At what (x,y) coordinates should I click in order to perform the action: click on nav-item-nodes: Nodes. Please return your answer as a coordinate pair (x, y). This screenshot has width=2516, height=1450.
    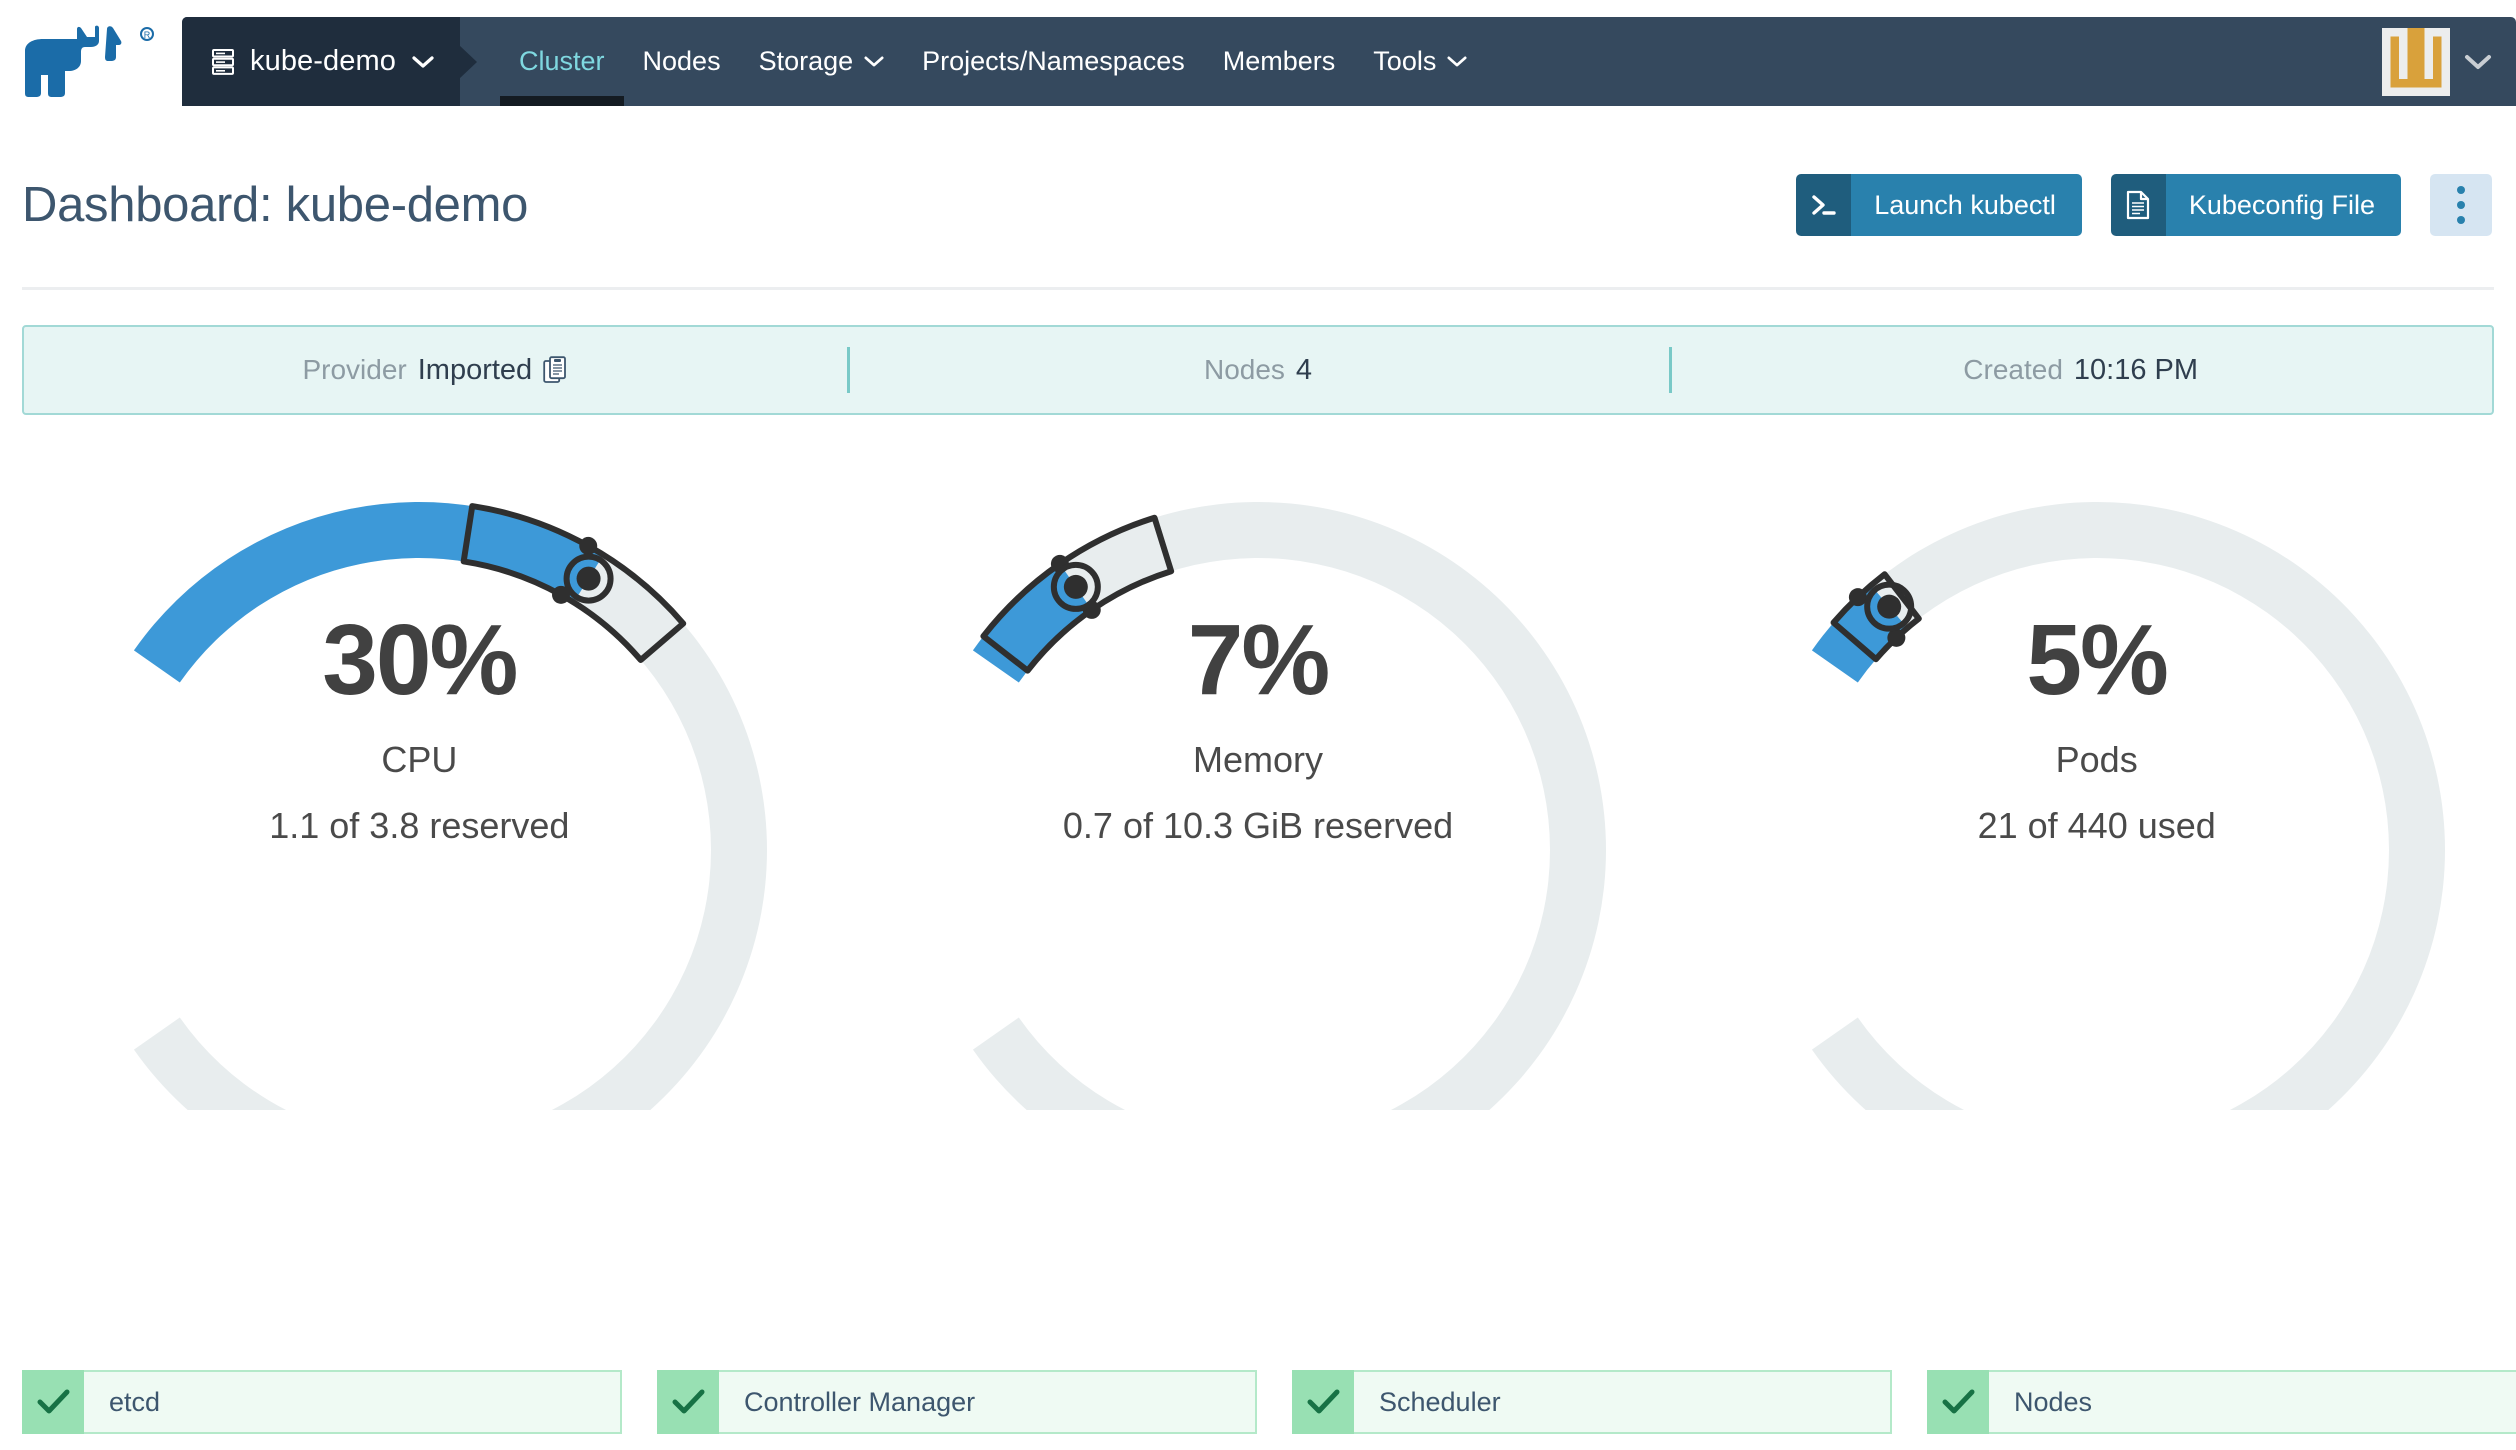
    Looking at the image, I should click on (682, 61).